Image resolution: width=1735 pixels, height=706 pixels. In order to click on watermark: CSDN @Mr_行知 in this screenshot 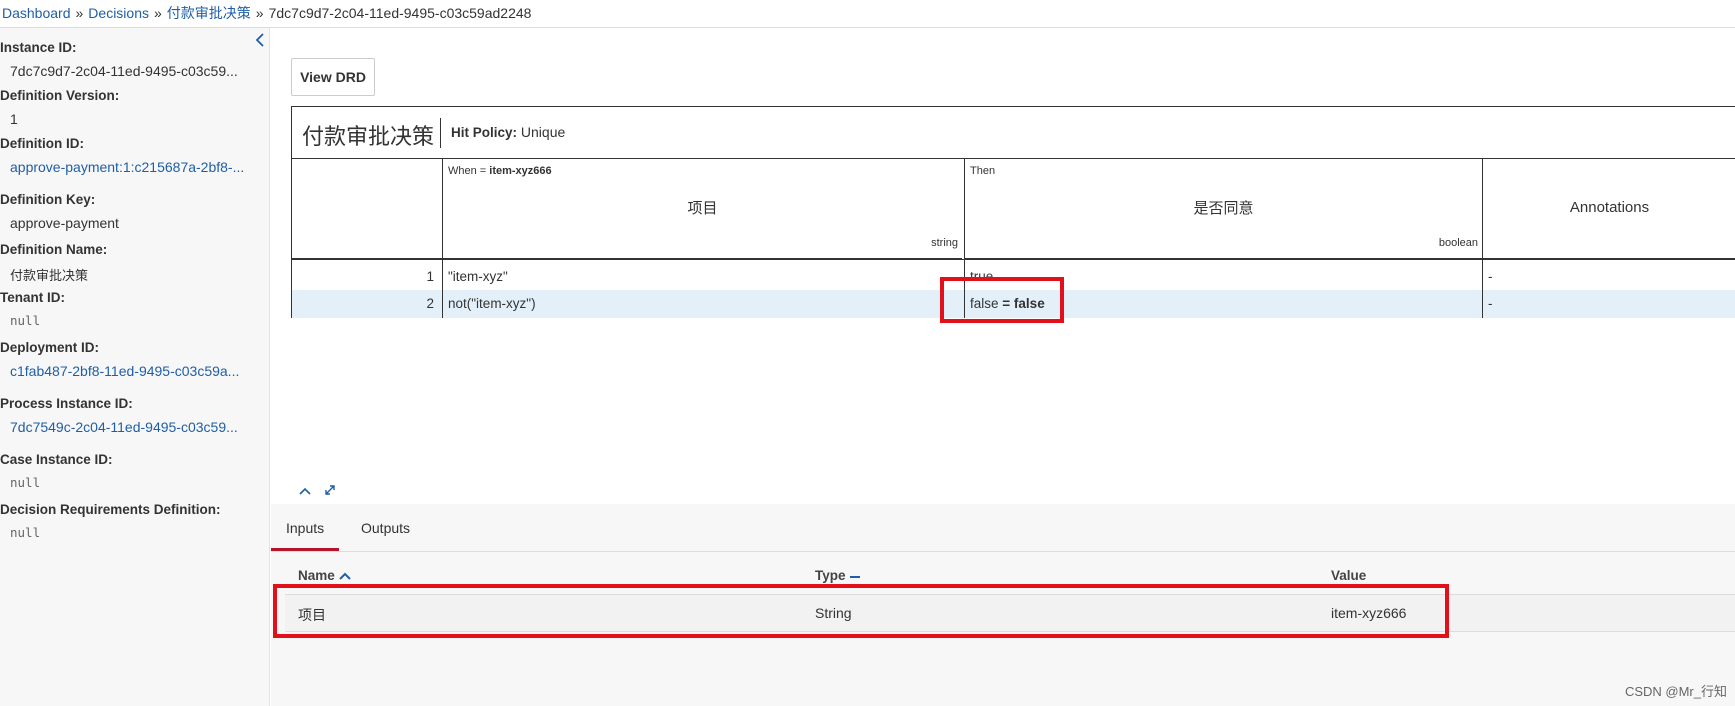, I will do `click(1675, 691)`.